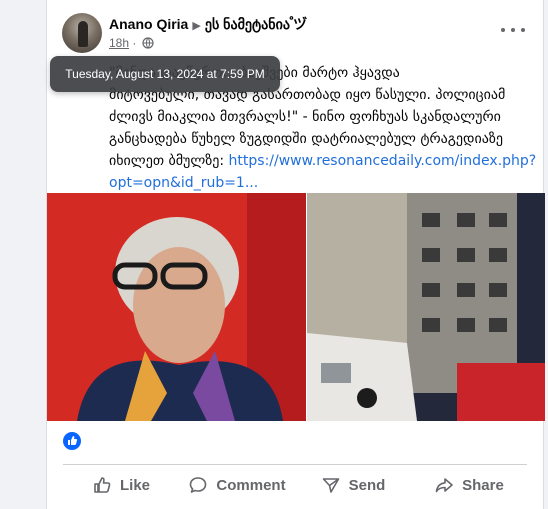  I want to click on comment-button: Comment, so click(237, 485).